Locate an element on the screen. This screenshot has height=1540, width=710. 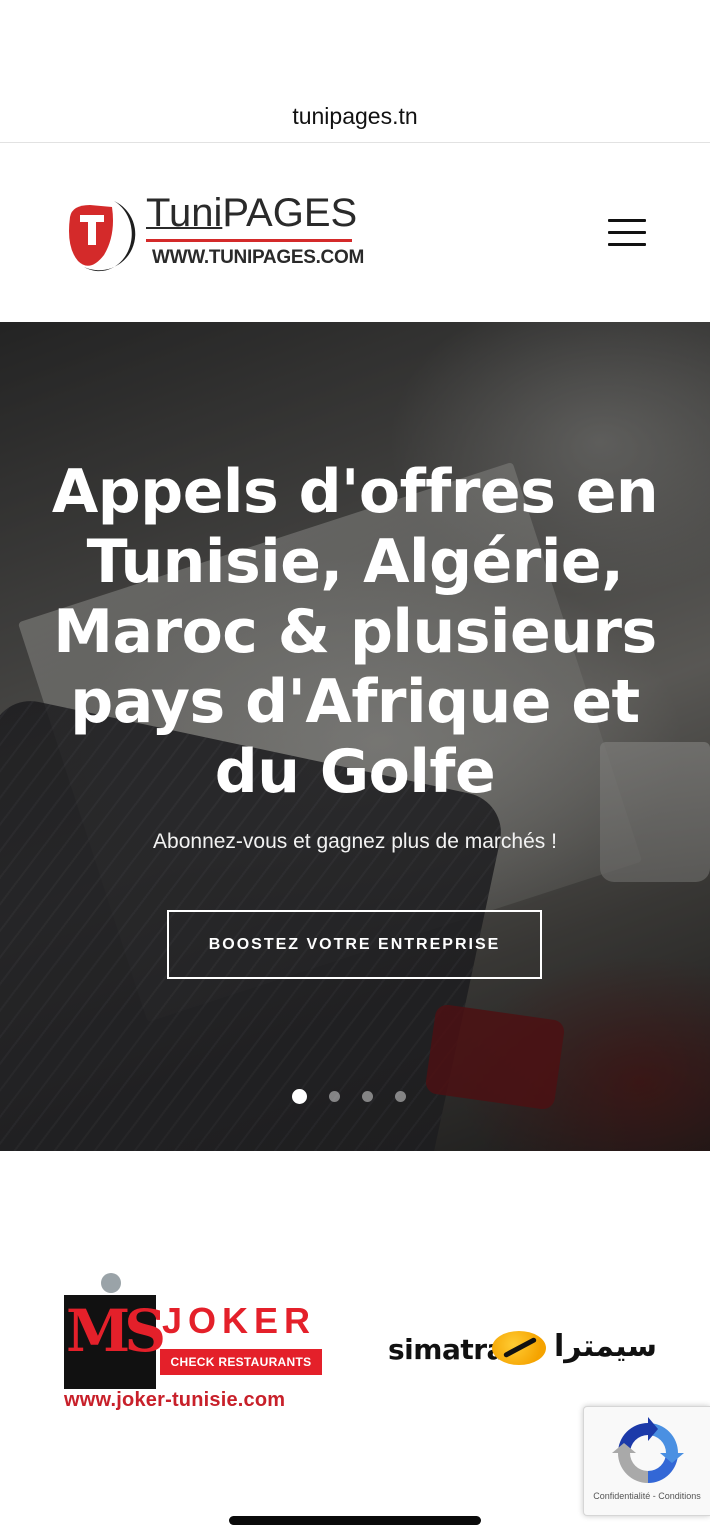
slider-pagination is located at coordinates (349, 1096).